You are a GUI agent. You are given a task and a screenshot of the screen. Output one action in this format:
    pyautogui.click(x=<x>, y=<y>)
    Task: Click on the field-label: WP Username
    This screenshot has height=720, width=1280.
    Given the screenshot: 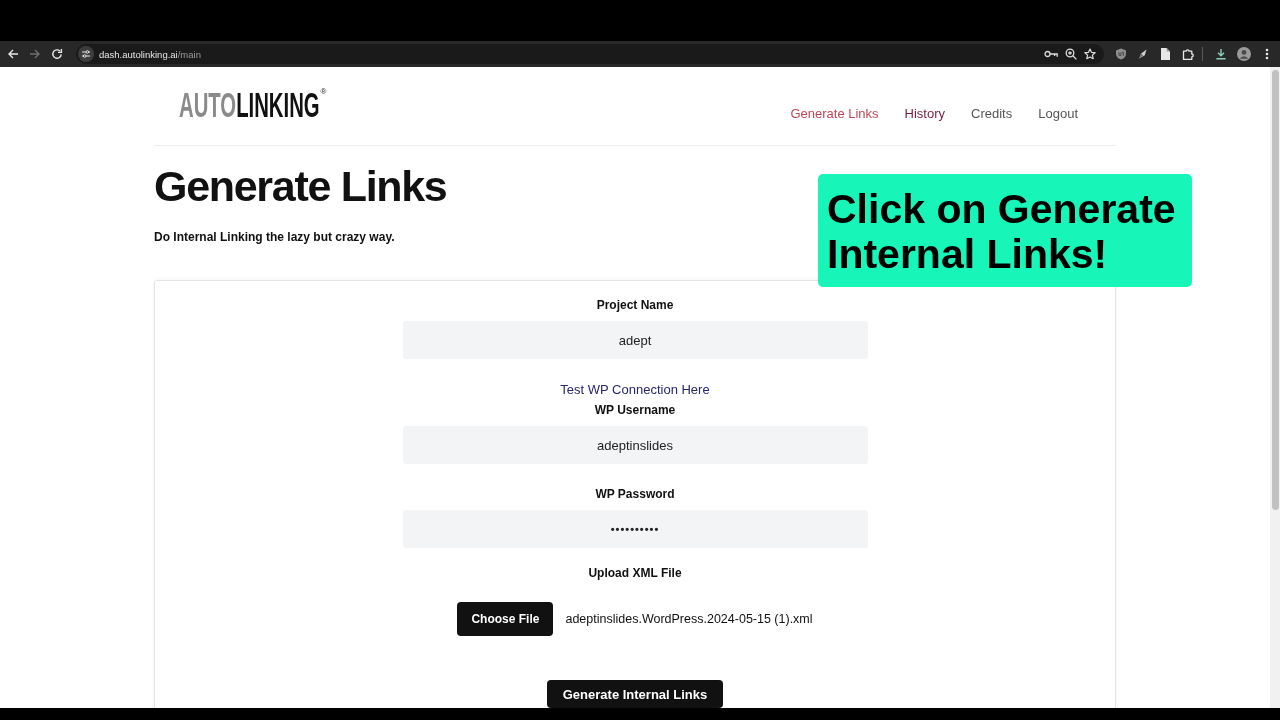 What is the action you would take?
    pyautogui.click(x=635, y=410)
    